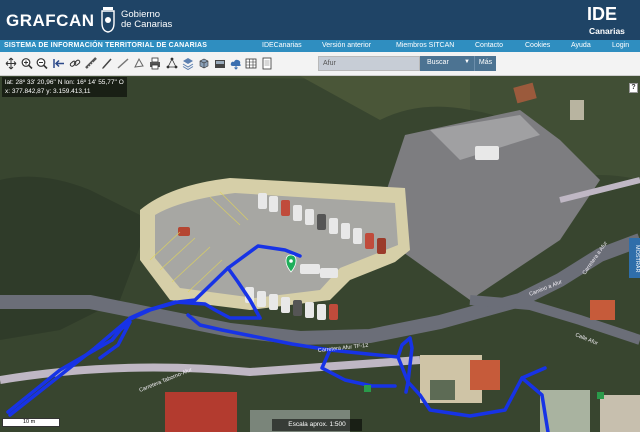 The image size is (640, 432). Describe the element at coordinates (123, 63) in the screenshot. I see `line-icon` at that location.